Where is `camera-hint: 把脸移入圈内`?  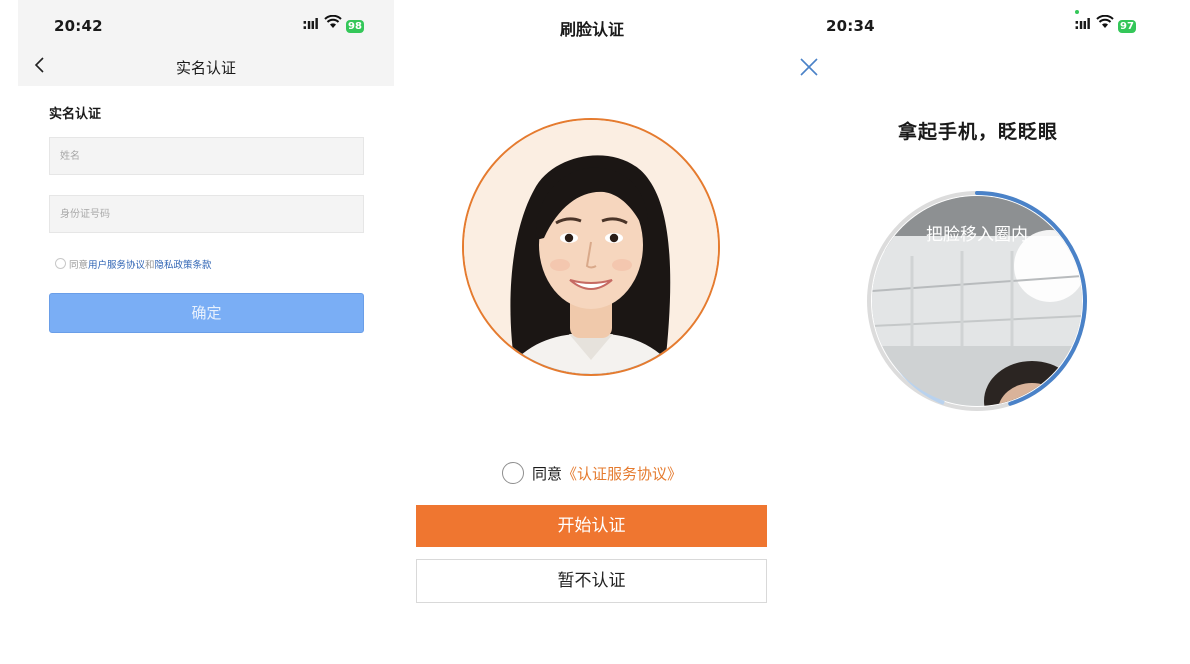 camera-hint: 把脸移入圈内 is located at coordinates (977, 235).